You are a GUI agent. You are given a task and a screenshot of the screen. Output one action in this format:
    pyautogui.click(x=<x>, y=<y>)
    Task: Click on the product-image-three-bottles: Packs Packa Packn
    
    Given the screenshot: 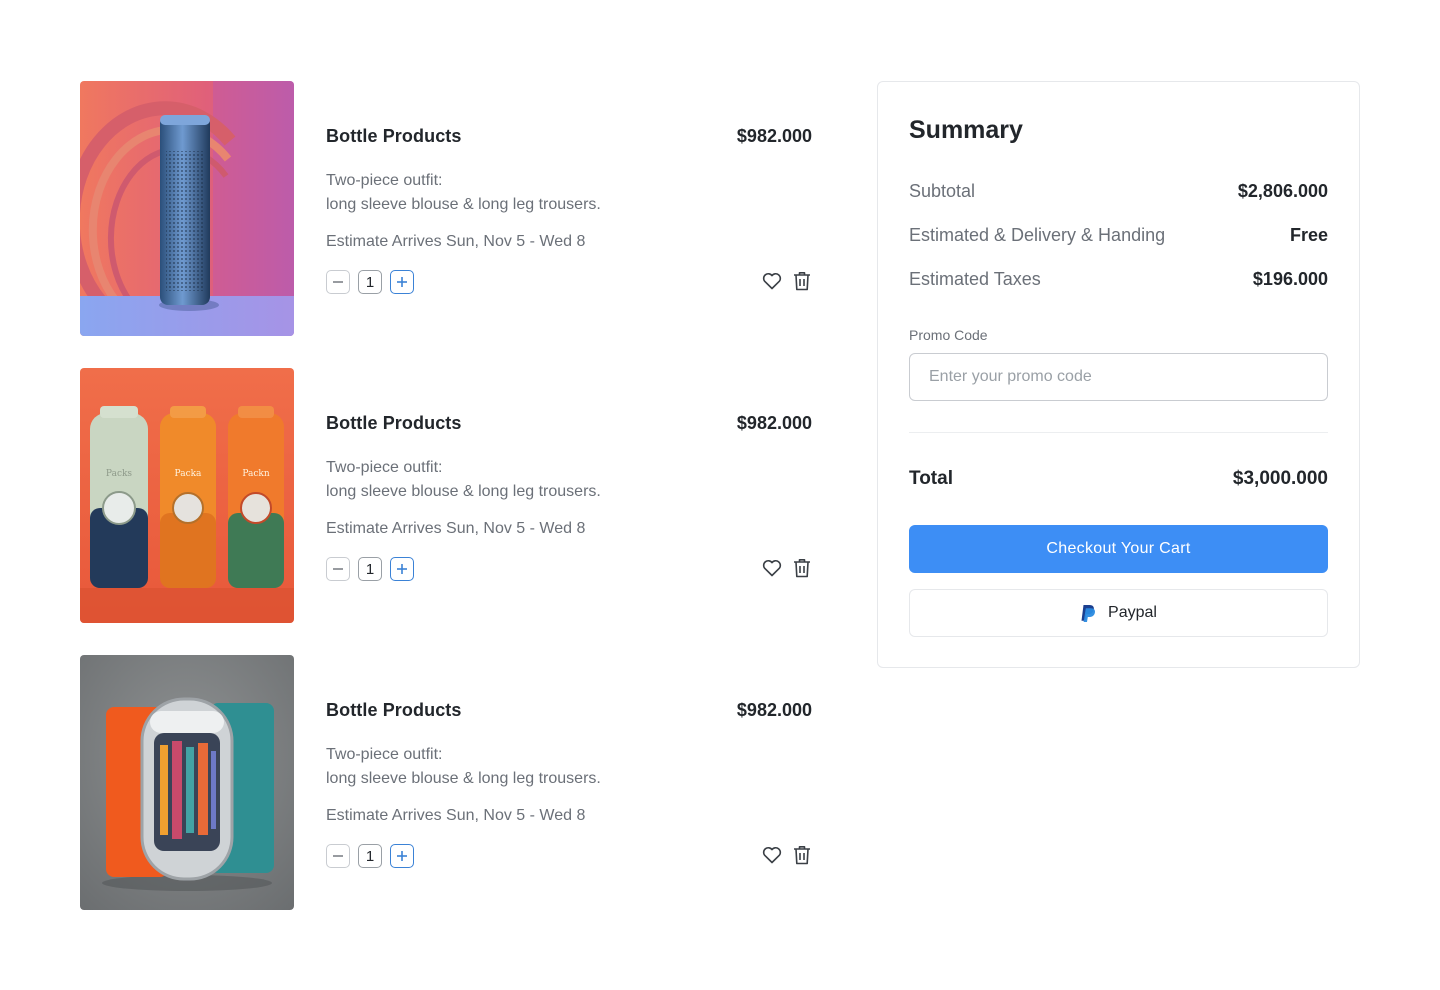 What is the action you would take?
    pyautogui.click(x=187, y=495)
    